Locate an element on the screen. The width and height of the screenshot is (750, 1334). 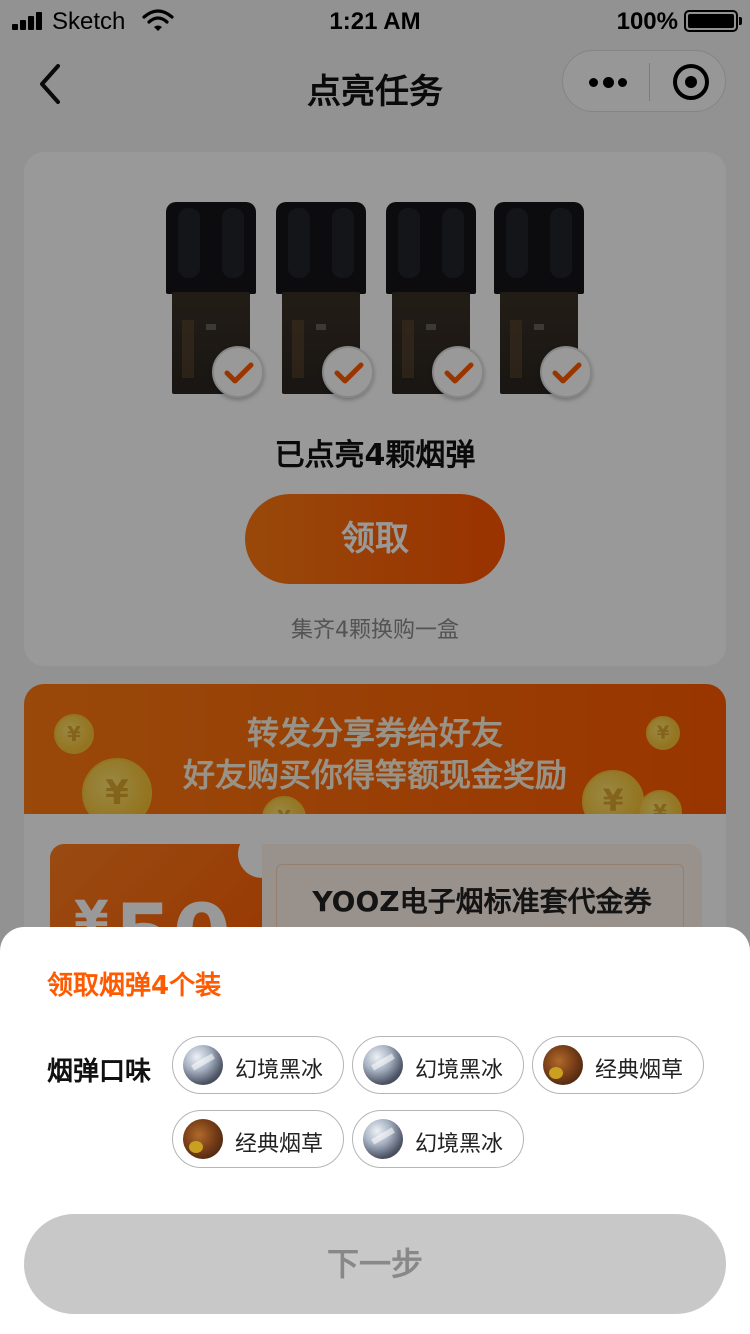
next-step-button: 下一步 is located at coordinates (375, 1264).